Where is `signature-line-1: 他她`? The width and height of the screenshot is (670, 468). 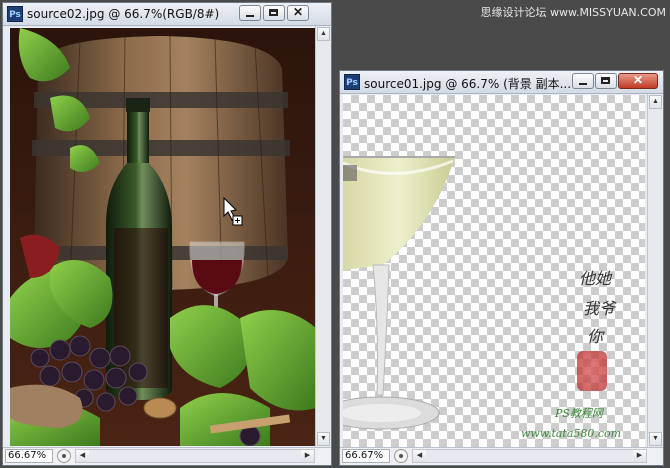 signature-line-1: 他她 is located at coordinates (595, 278).